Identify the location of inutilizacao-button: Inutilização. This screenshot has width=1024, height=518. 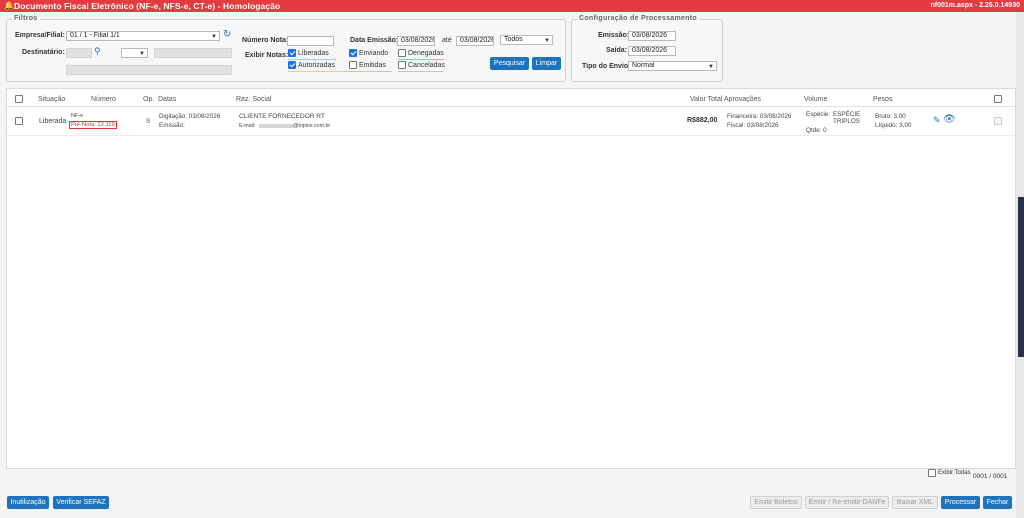
(28, 502).